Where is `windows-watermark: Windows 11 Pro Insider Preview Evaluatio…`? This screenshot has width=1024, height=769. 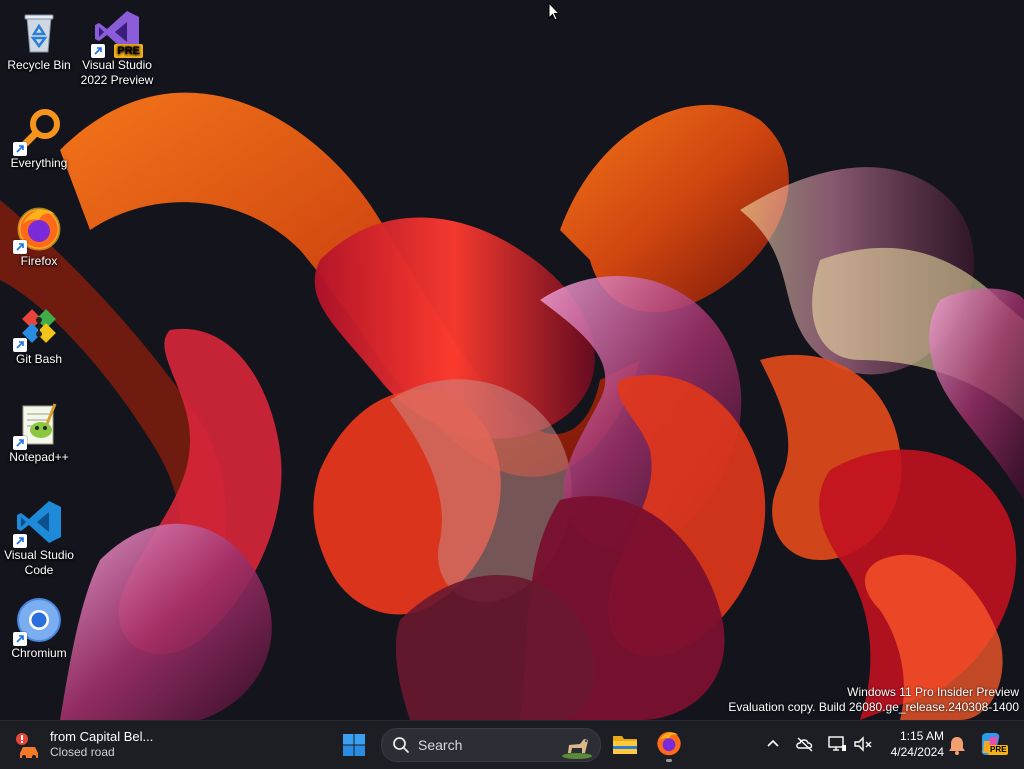
windows-watermark: Windows 11 Pro Insider Preview Evaluatio… is located at coordinates (873, 700).